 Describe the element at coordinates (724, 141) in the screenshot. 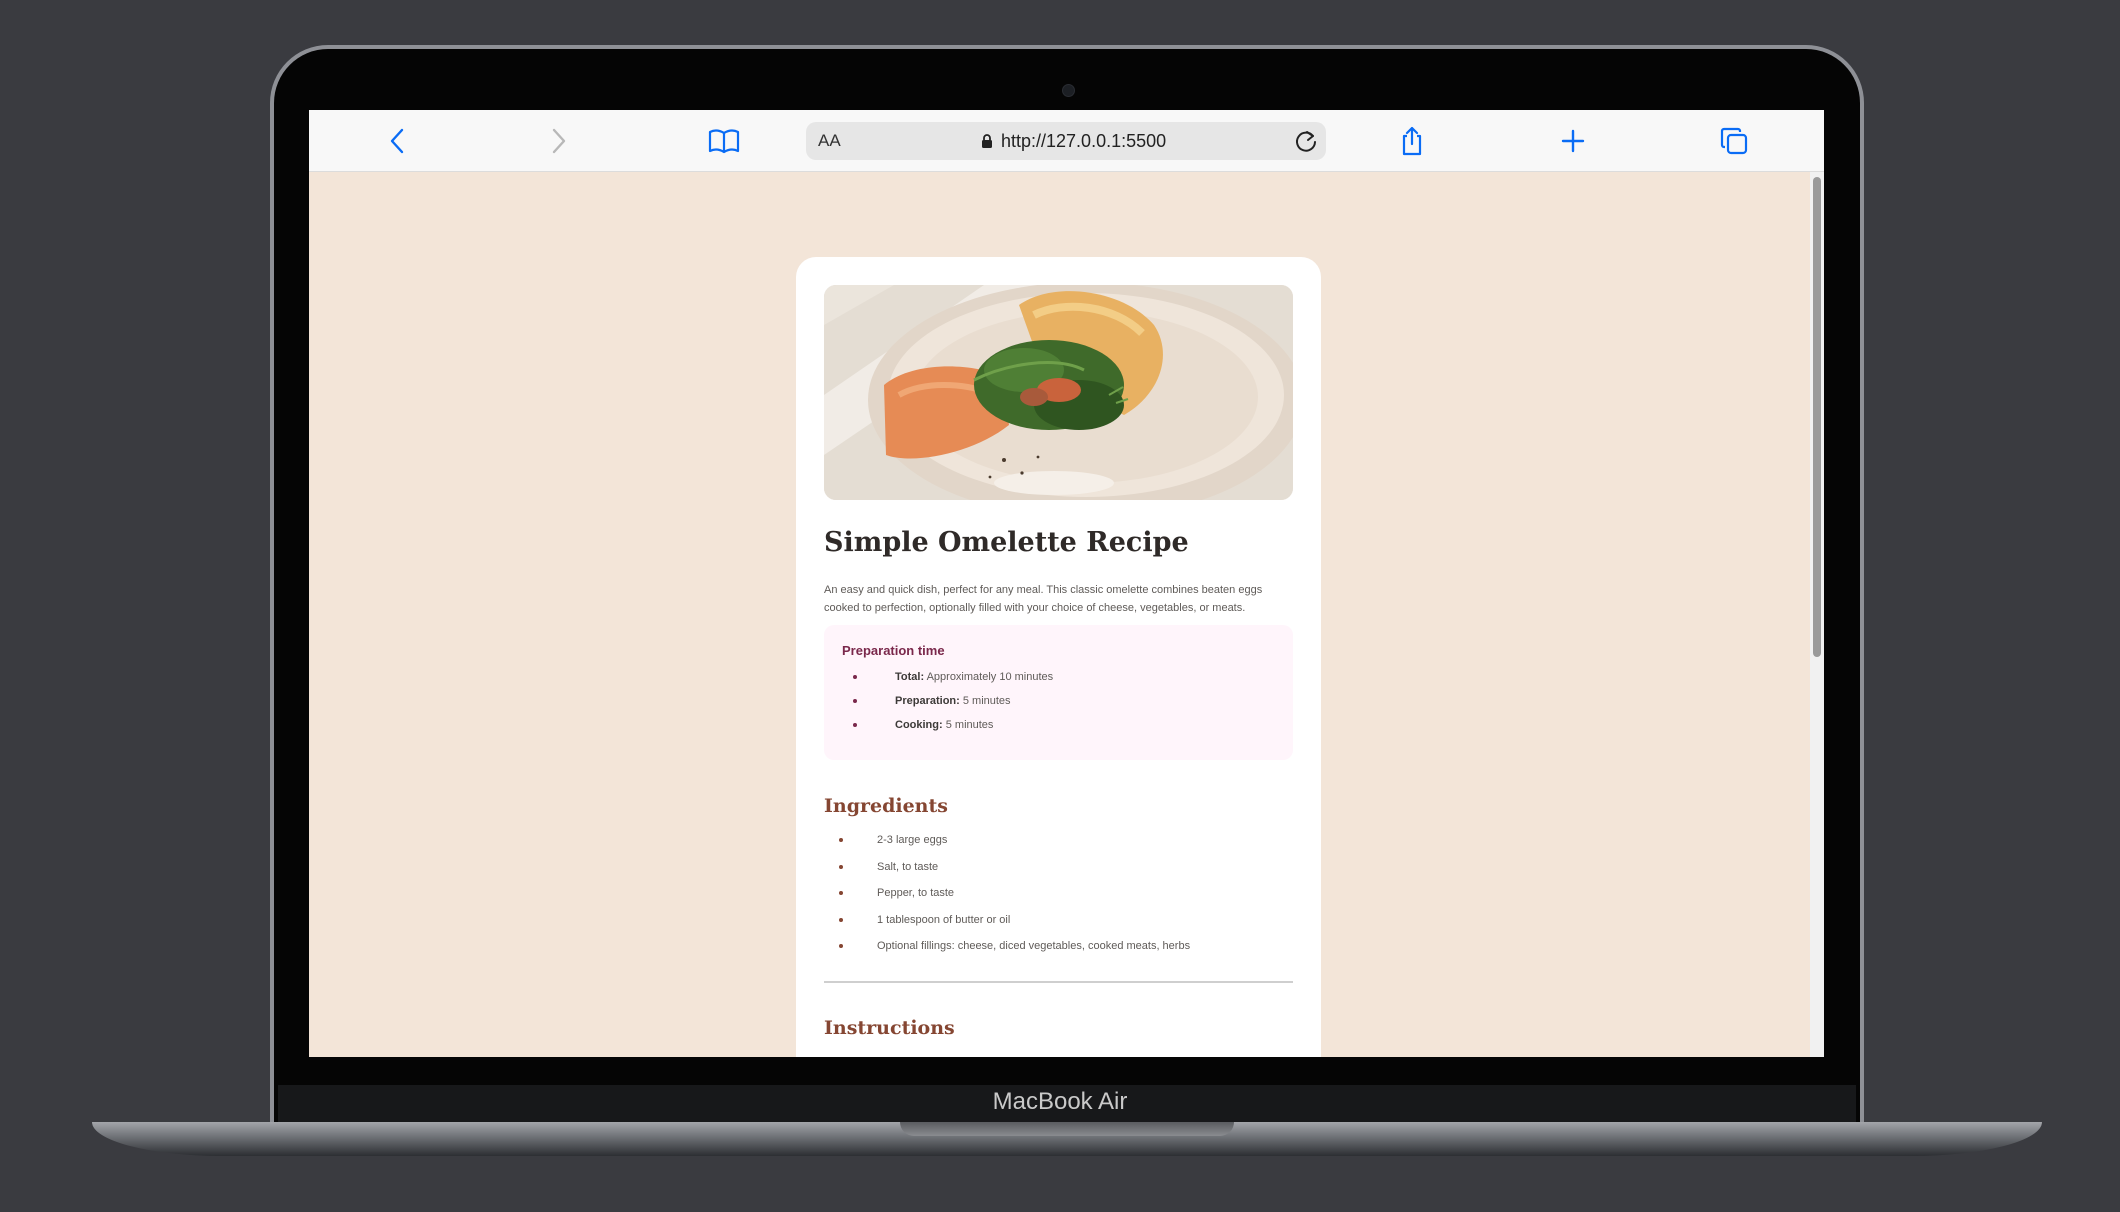

I see `bookmarks-icon` at that location.